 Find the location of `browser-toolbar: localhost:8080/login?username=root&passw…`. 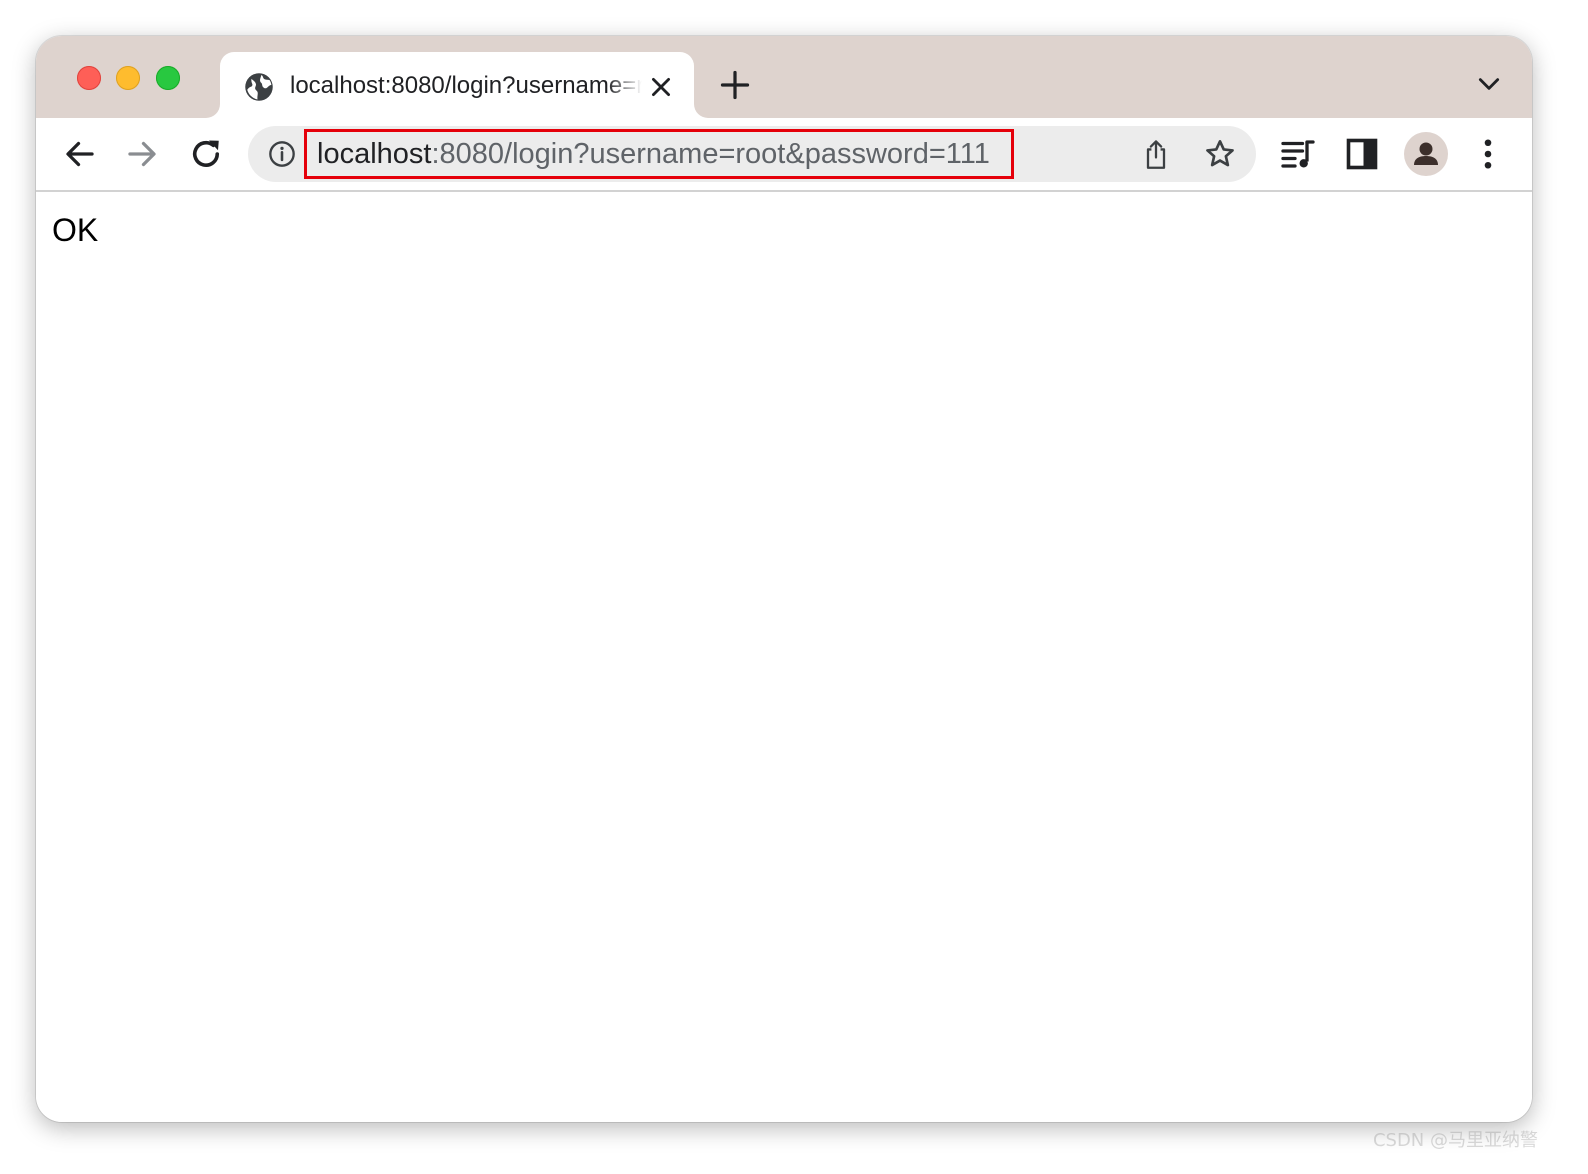

browser-toolbar: localhost:8080/login?username=root&passw… is located at coordinates (784, 155).